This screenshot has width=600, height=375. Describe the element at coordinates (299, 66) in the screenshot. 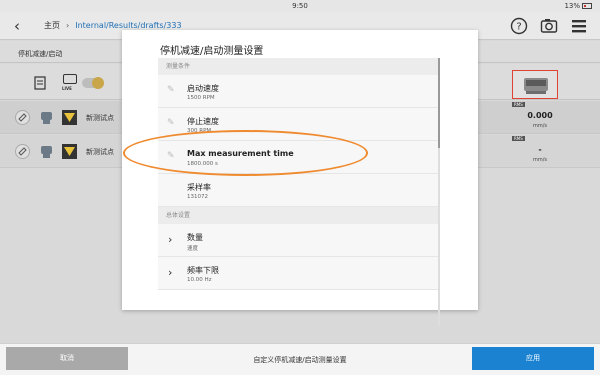

I see `section-header-measurement: 测量条件` at that location.